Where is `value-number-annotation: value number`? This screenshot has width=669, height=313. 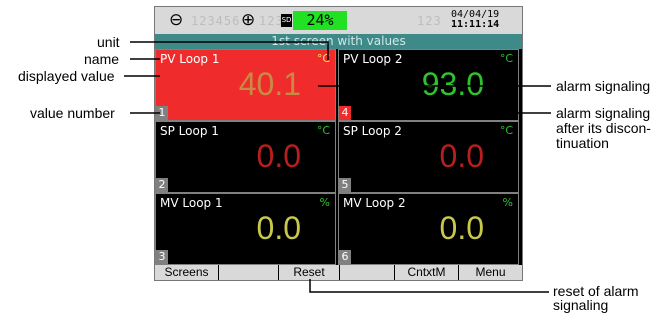 value-number-annotation: value number is located at coordinates (72, 113).